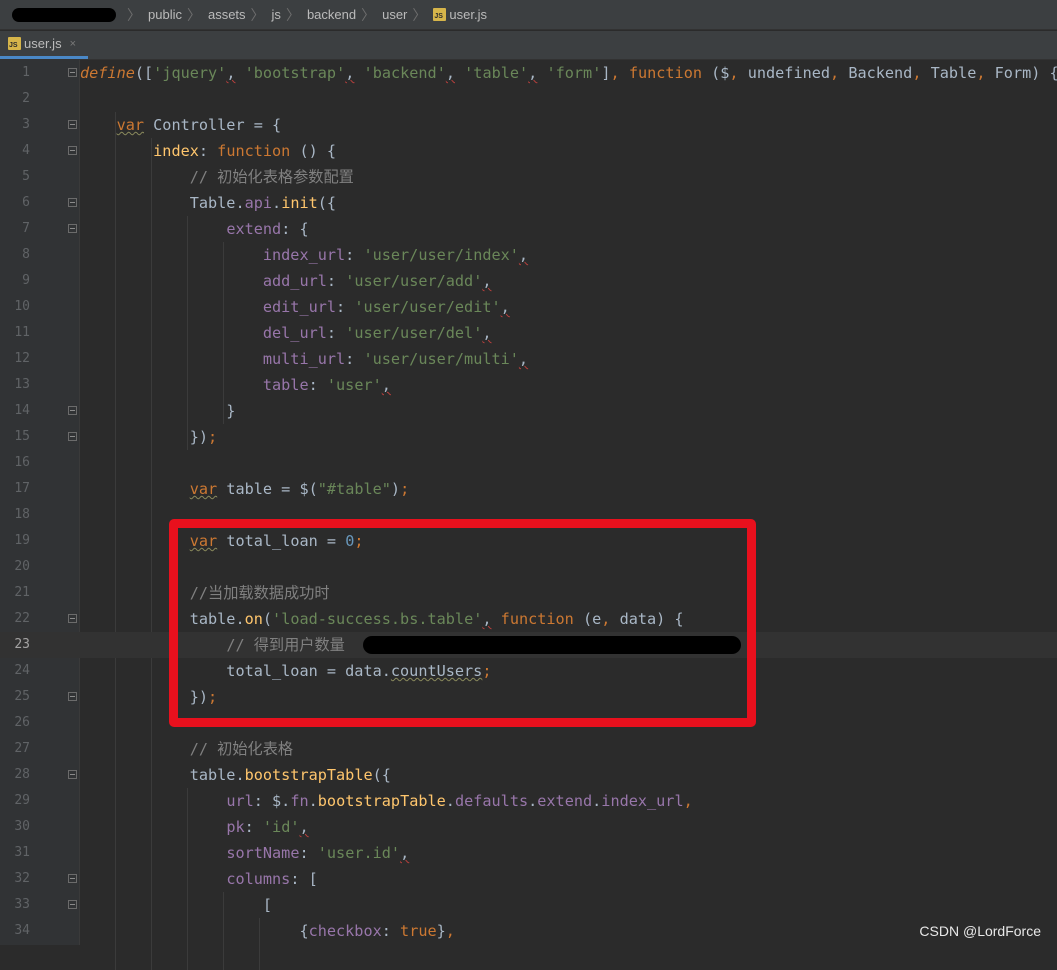 This screenshot has height=970, width=1057. What do you see at coordinates (44, 45) in the screenshot?
I see `tab-user-js: JS user.js ×` at bounding box center [44, 45].